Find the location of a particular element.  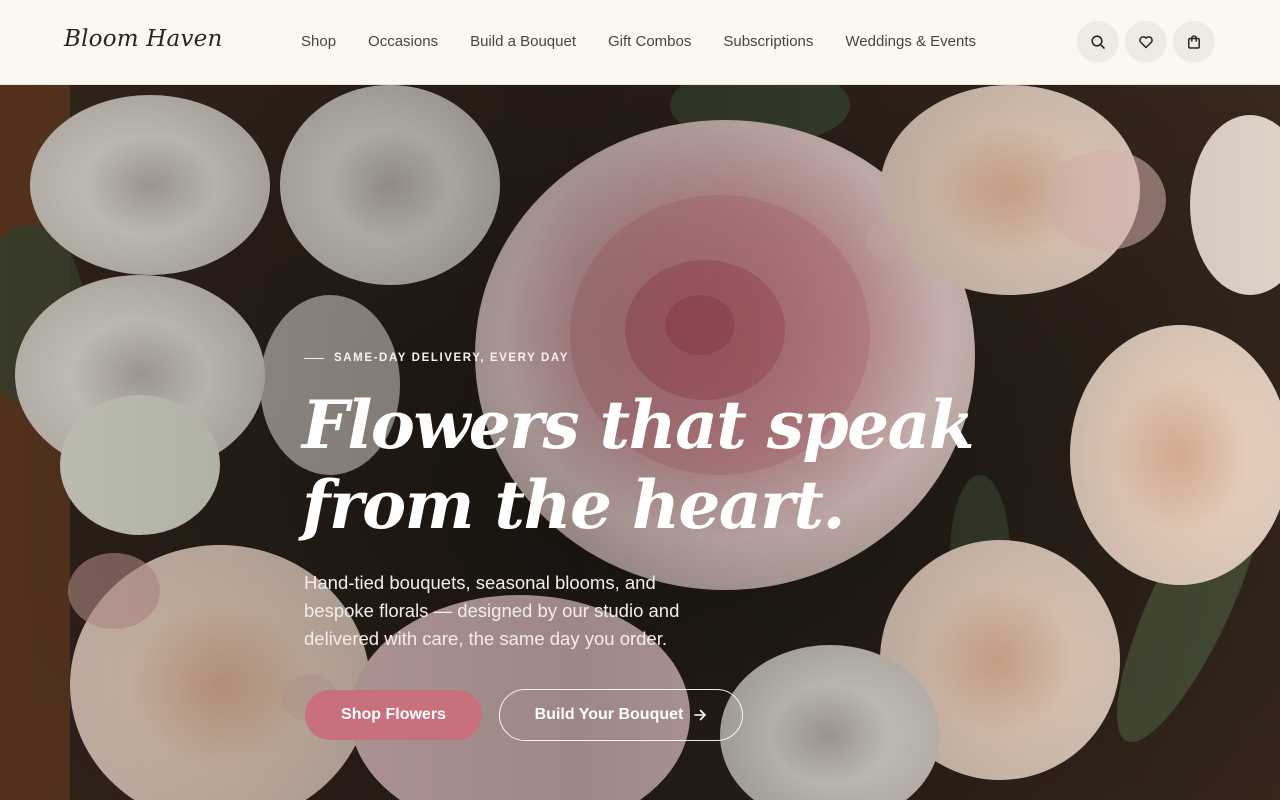

wishlist-button is located at coordinates (1146, 42).